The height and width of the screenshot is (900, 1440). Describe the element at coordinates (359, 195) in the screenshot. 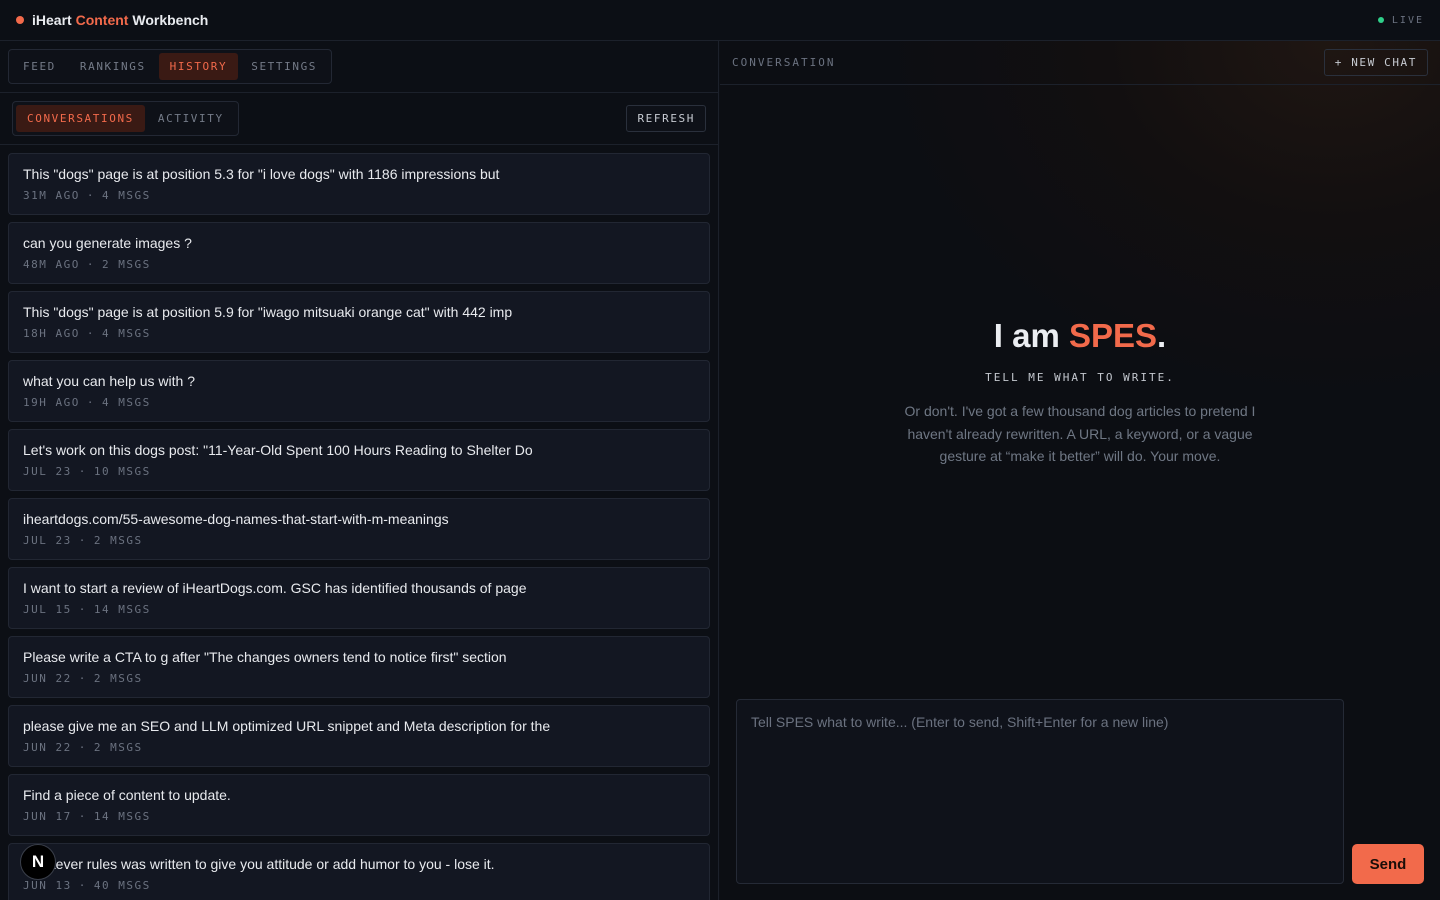

I see `conversation-meta: 31M AGO · 4 MSGS` at that location.